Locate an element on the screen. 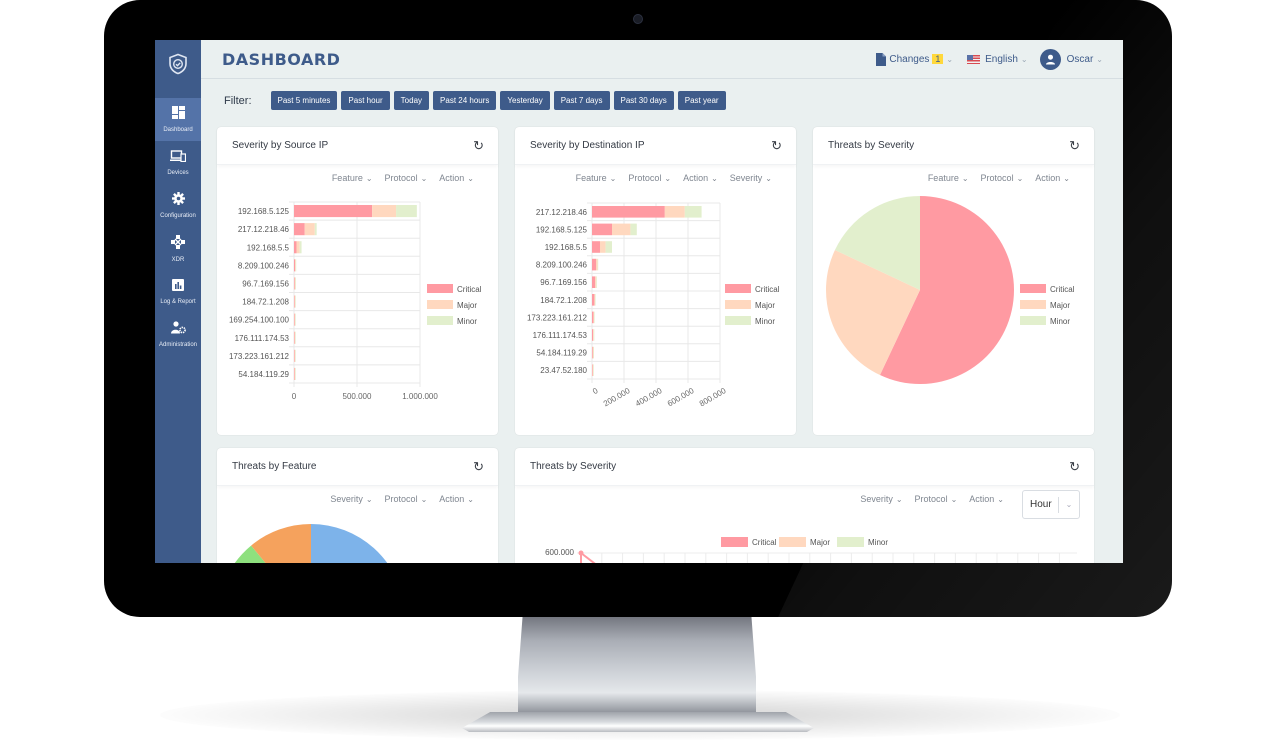  sidebar-item-devices: Devices is located at coordinates (178, 162).